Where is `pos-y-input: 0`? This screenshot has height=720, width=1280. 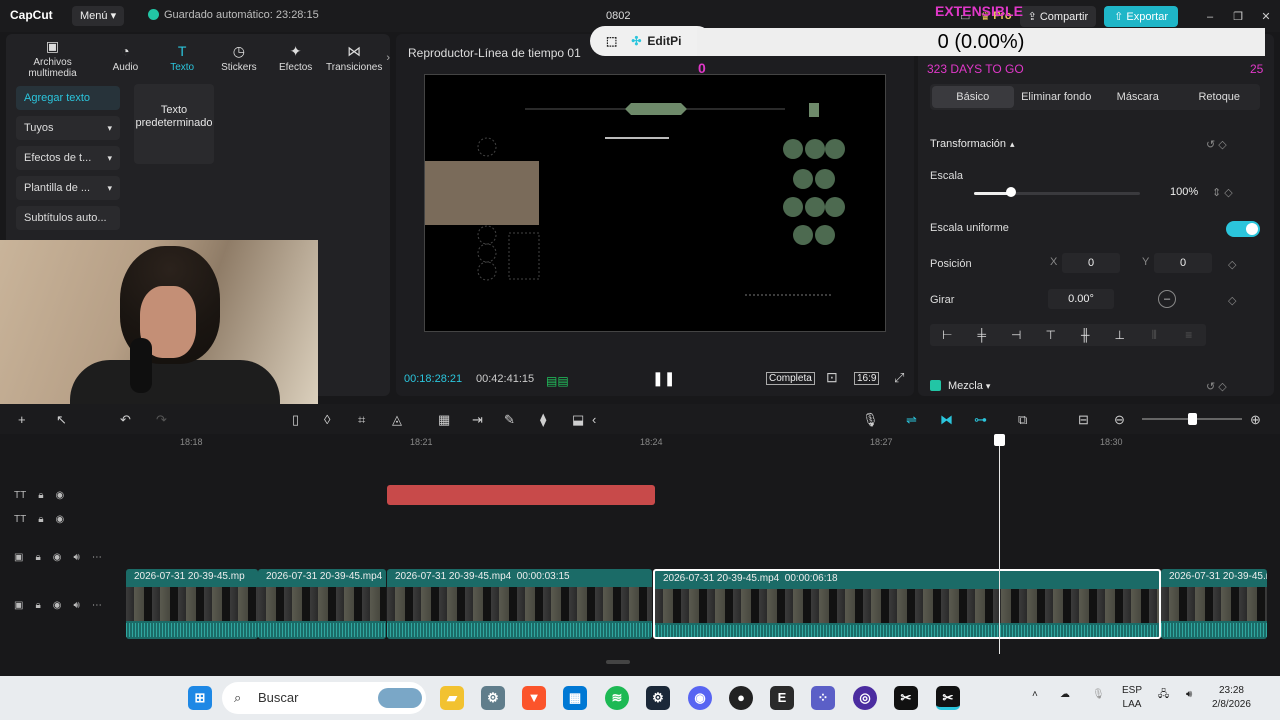 pos-y-input: 0 is located at coordinates (1183, 263).